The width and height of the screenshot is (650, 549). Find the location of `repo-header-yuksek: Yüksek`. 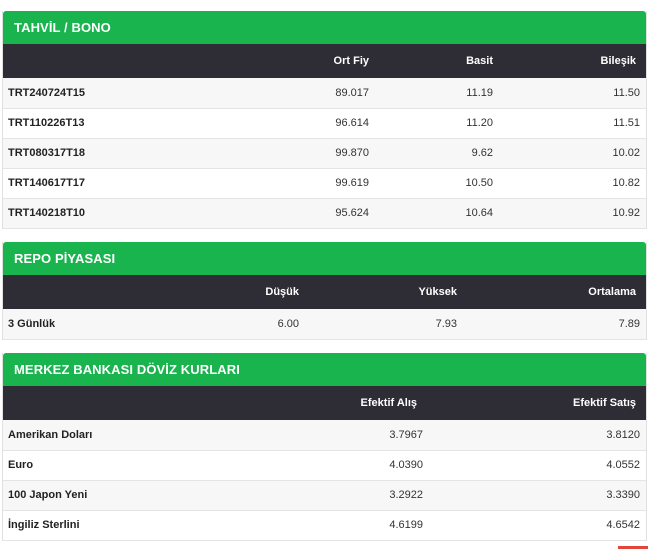

repo-header-yuksek: Yüksek is located at coordinates (437, 292).